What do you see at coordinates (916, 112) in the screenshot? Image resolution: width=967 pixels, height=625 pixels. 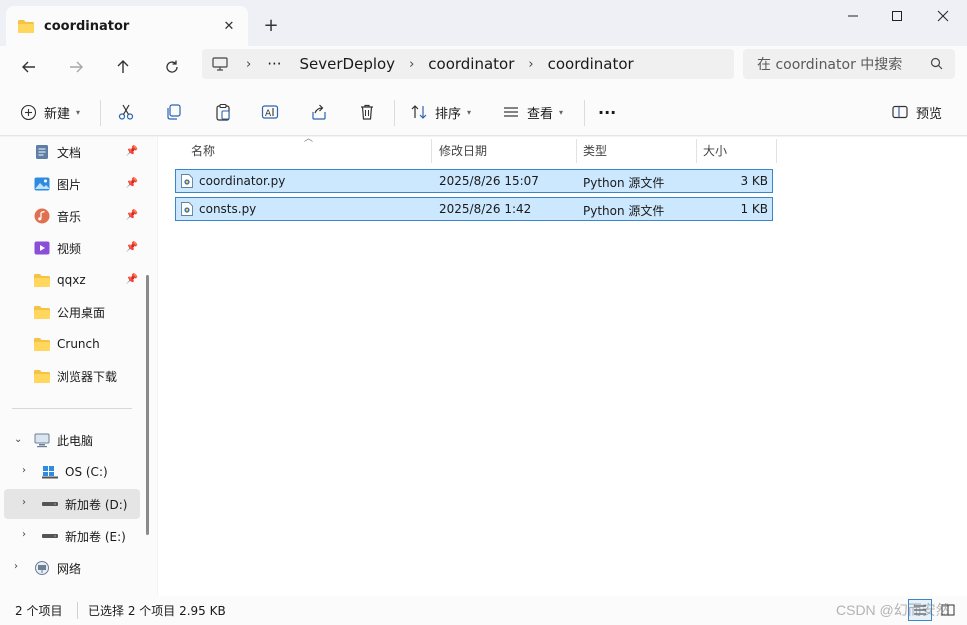 I see `preview-button: 预览` at bounding box center [916, 112].